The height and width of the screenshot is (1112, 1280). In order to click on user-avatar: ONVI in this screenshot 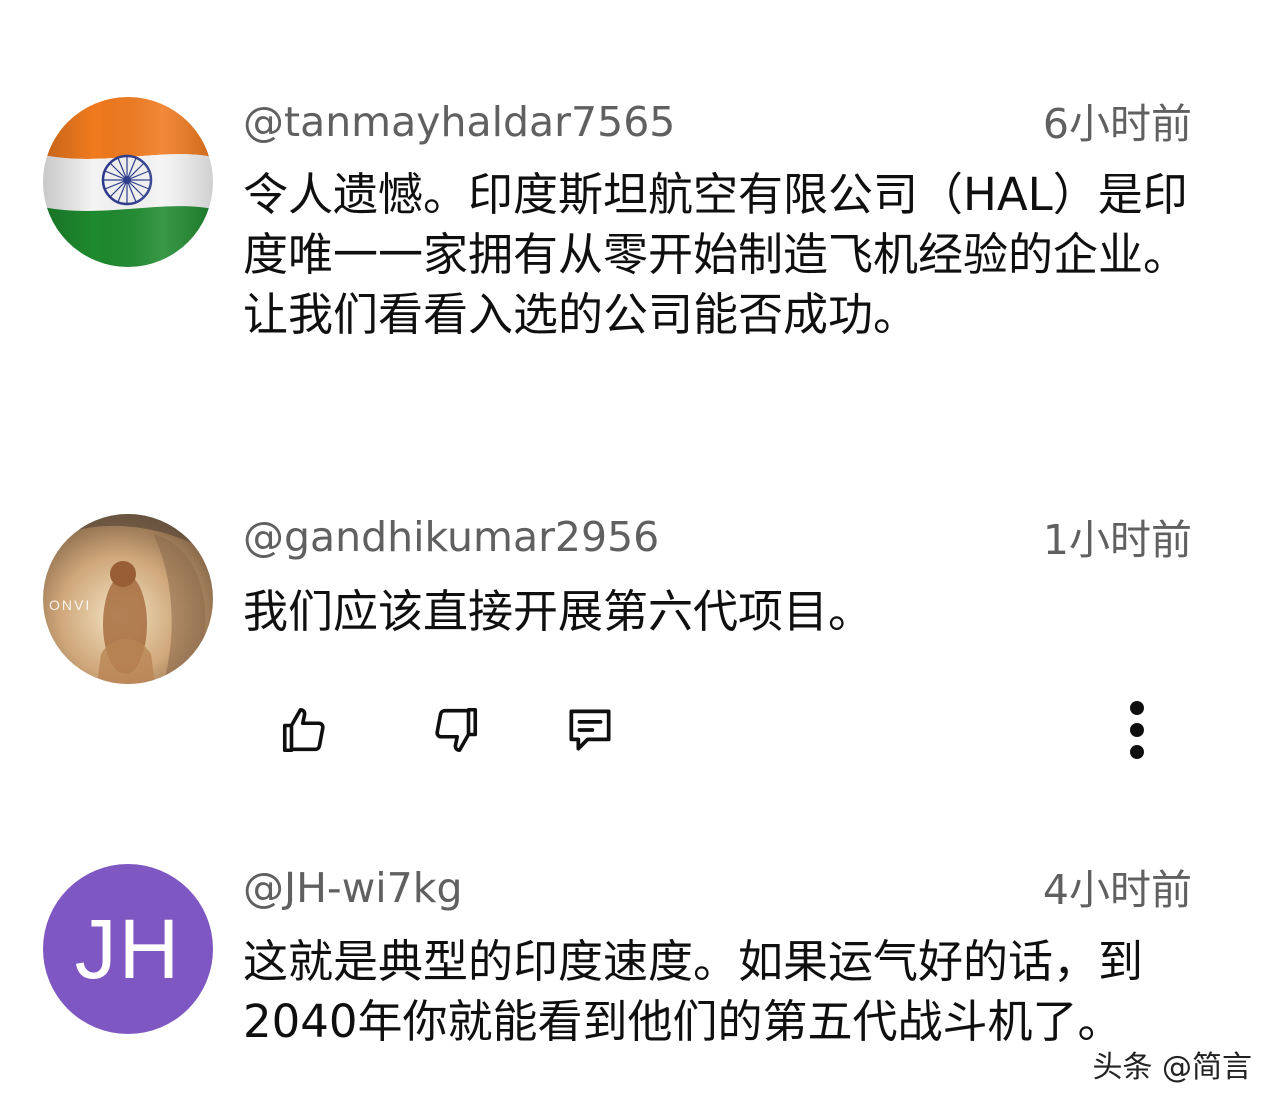, I will do `click(128, 599)`.